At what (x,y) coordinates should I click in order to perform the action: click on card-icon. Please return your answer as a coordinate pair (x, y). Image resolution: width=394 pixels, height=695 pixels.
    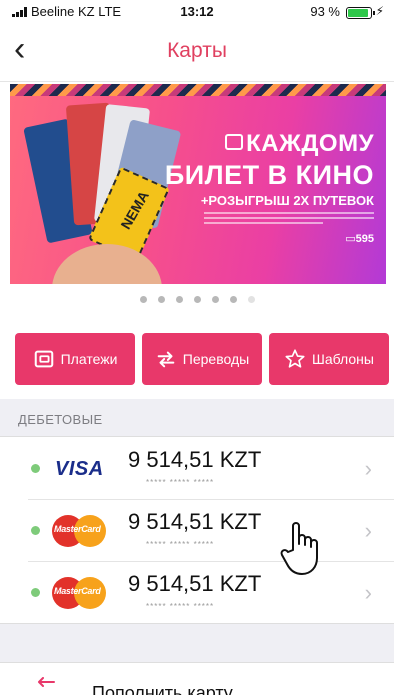
    Looking at the image, I should click on (234, 142).